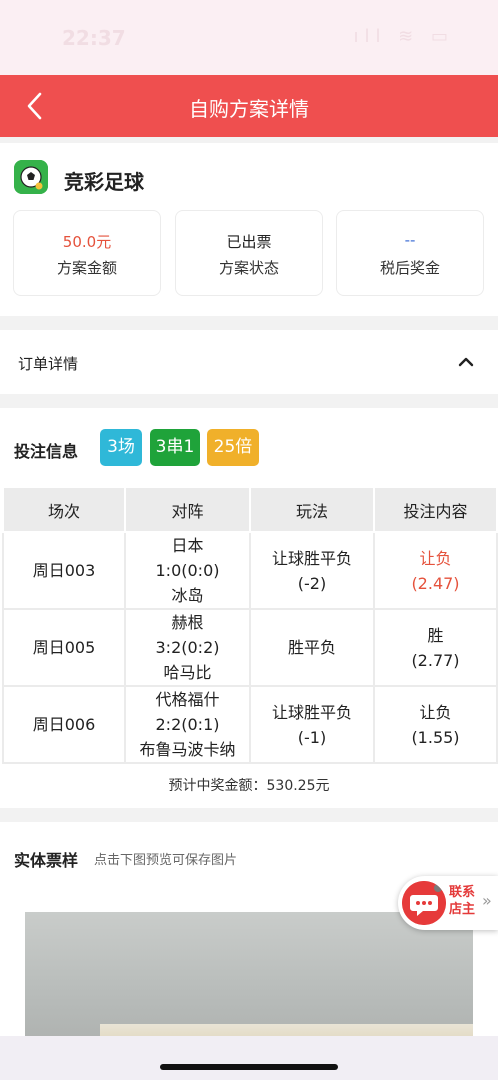 This screenshot has height=1080, width=498. What do you see at coordinates (249, 242) in the screenshot?
I see `plan-status-value: 已出票` at bounding box center [249, 242].